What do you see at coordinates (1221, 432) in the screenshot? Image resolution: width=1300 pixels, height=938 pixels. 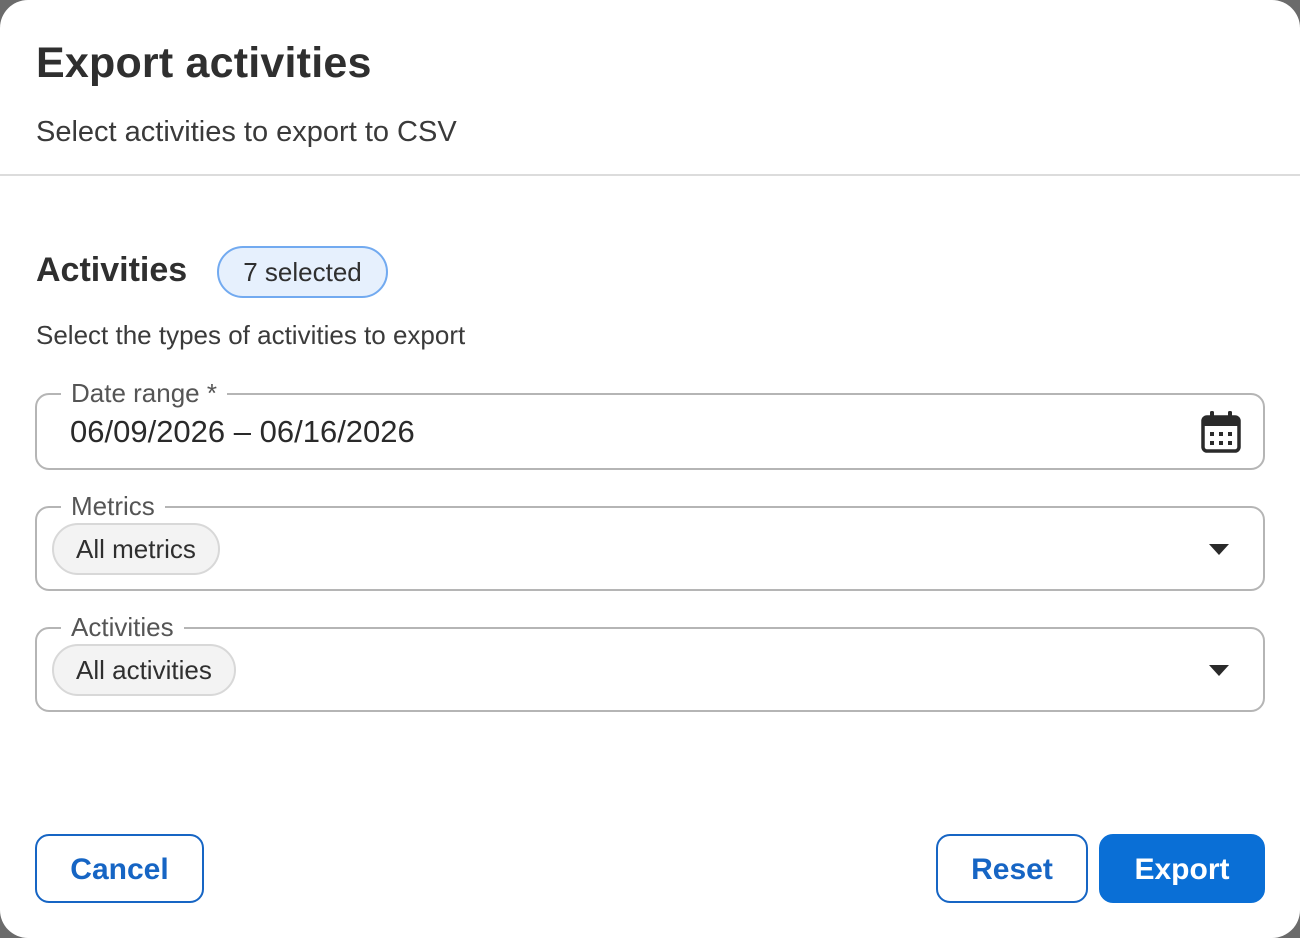 I see `calendar-icon` at bounding box center [1221, 432].